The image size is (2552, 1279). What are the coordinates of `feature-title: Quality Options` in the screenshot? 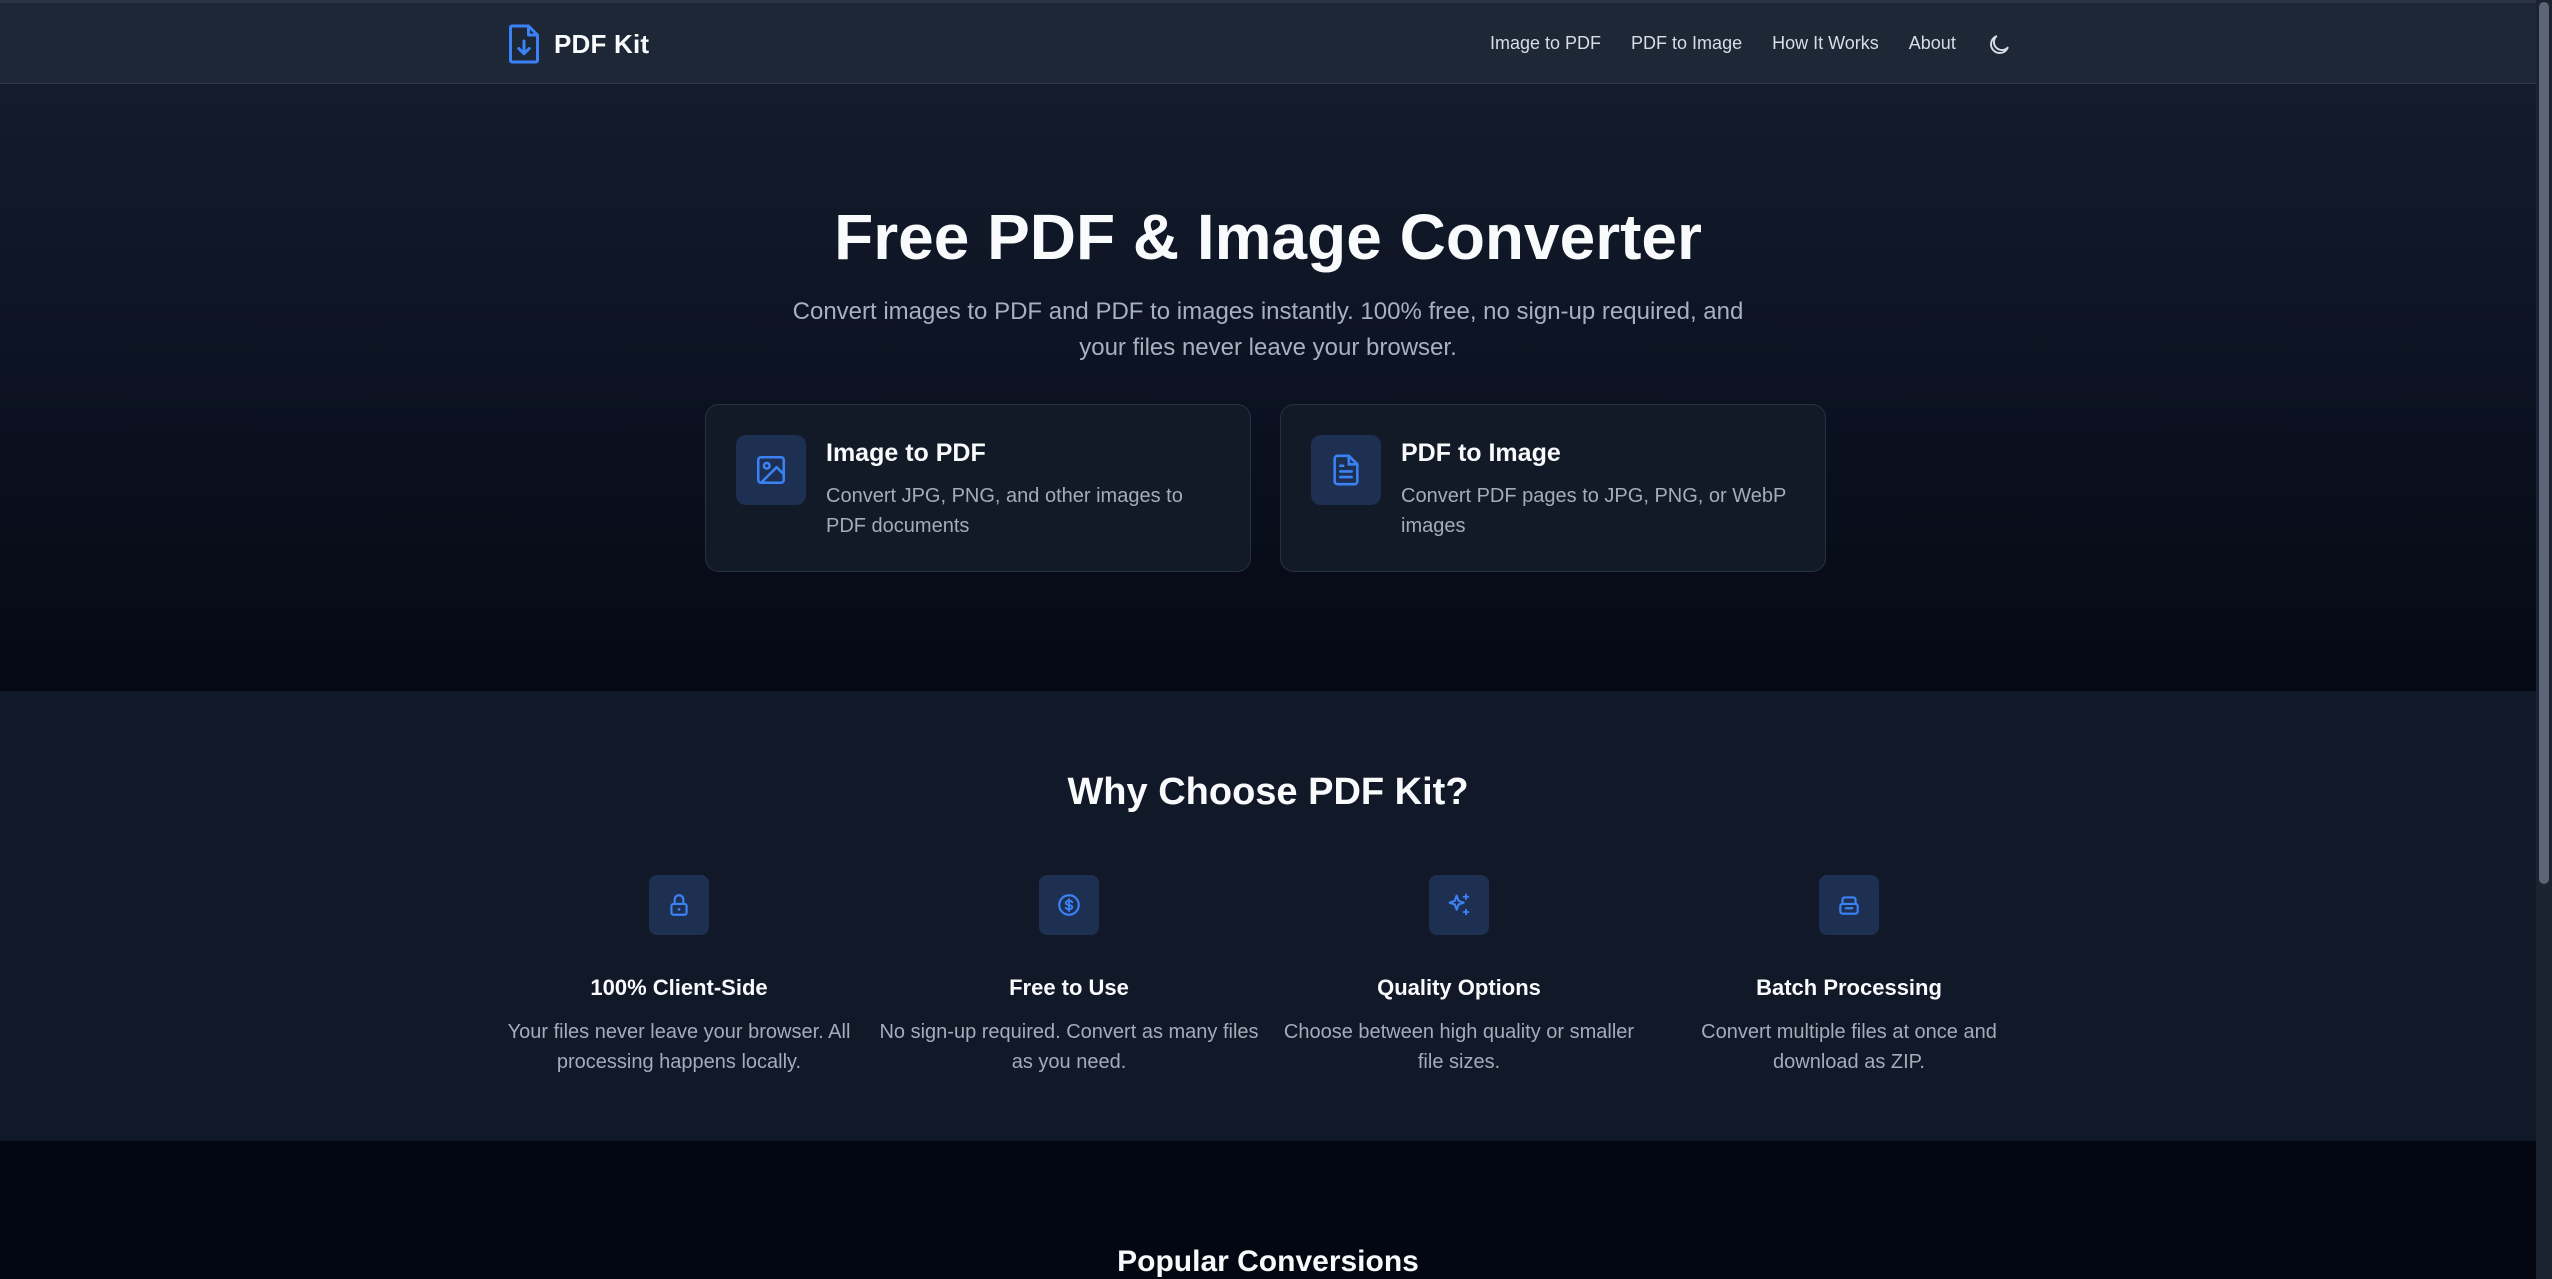 It's located at (1459, 987).